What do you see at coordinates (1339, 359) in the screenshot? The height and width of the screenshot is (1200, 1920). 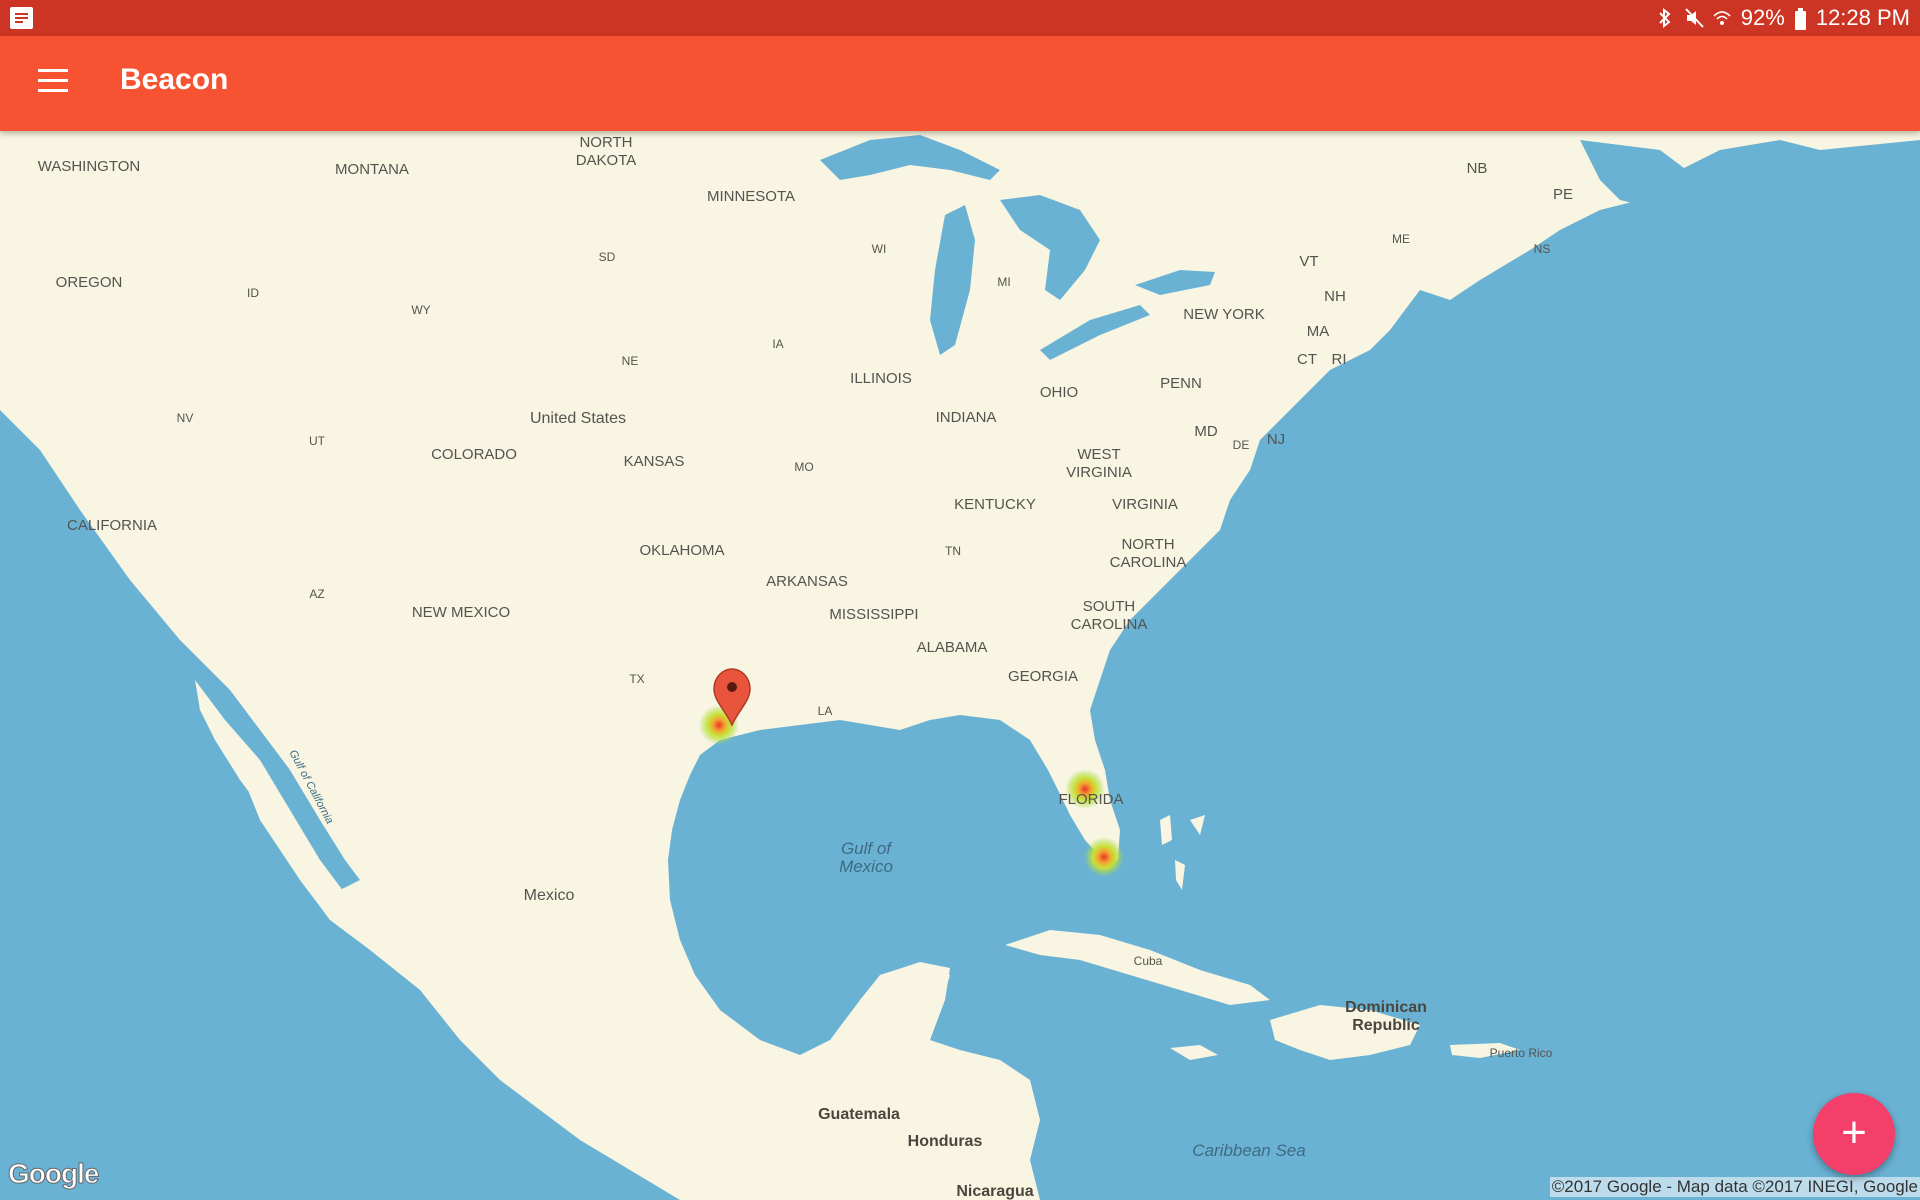 I see `map-label: RI` at bounding box center [1339, 359].